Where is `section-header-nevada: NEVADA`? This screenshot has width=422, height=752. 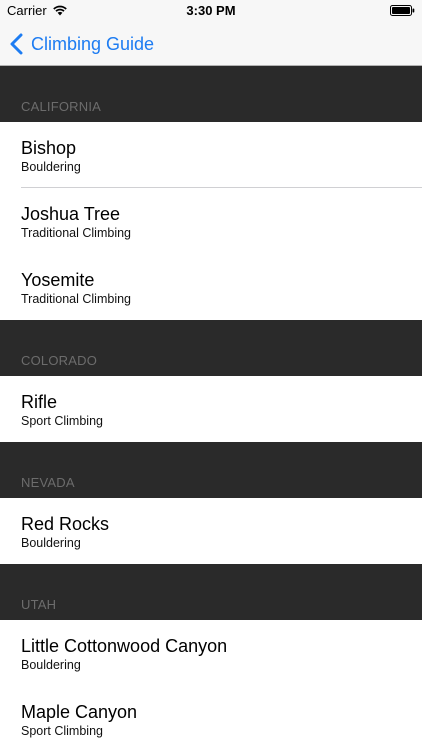 section-header-nevada: NEVADA is located at coordinates (211, 470).